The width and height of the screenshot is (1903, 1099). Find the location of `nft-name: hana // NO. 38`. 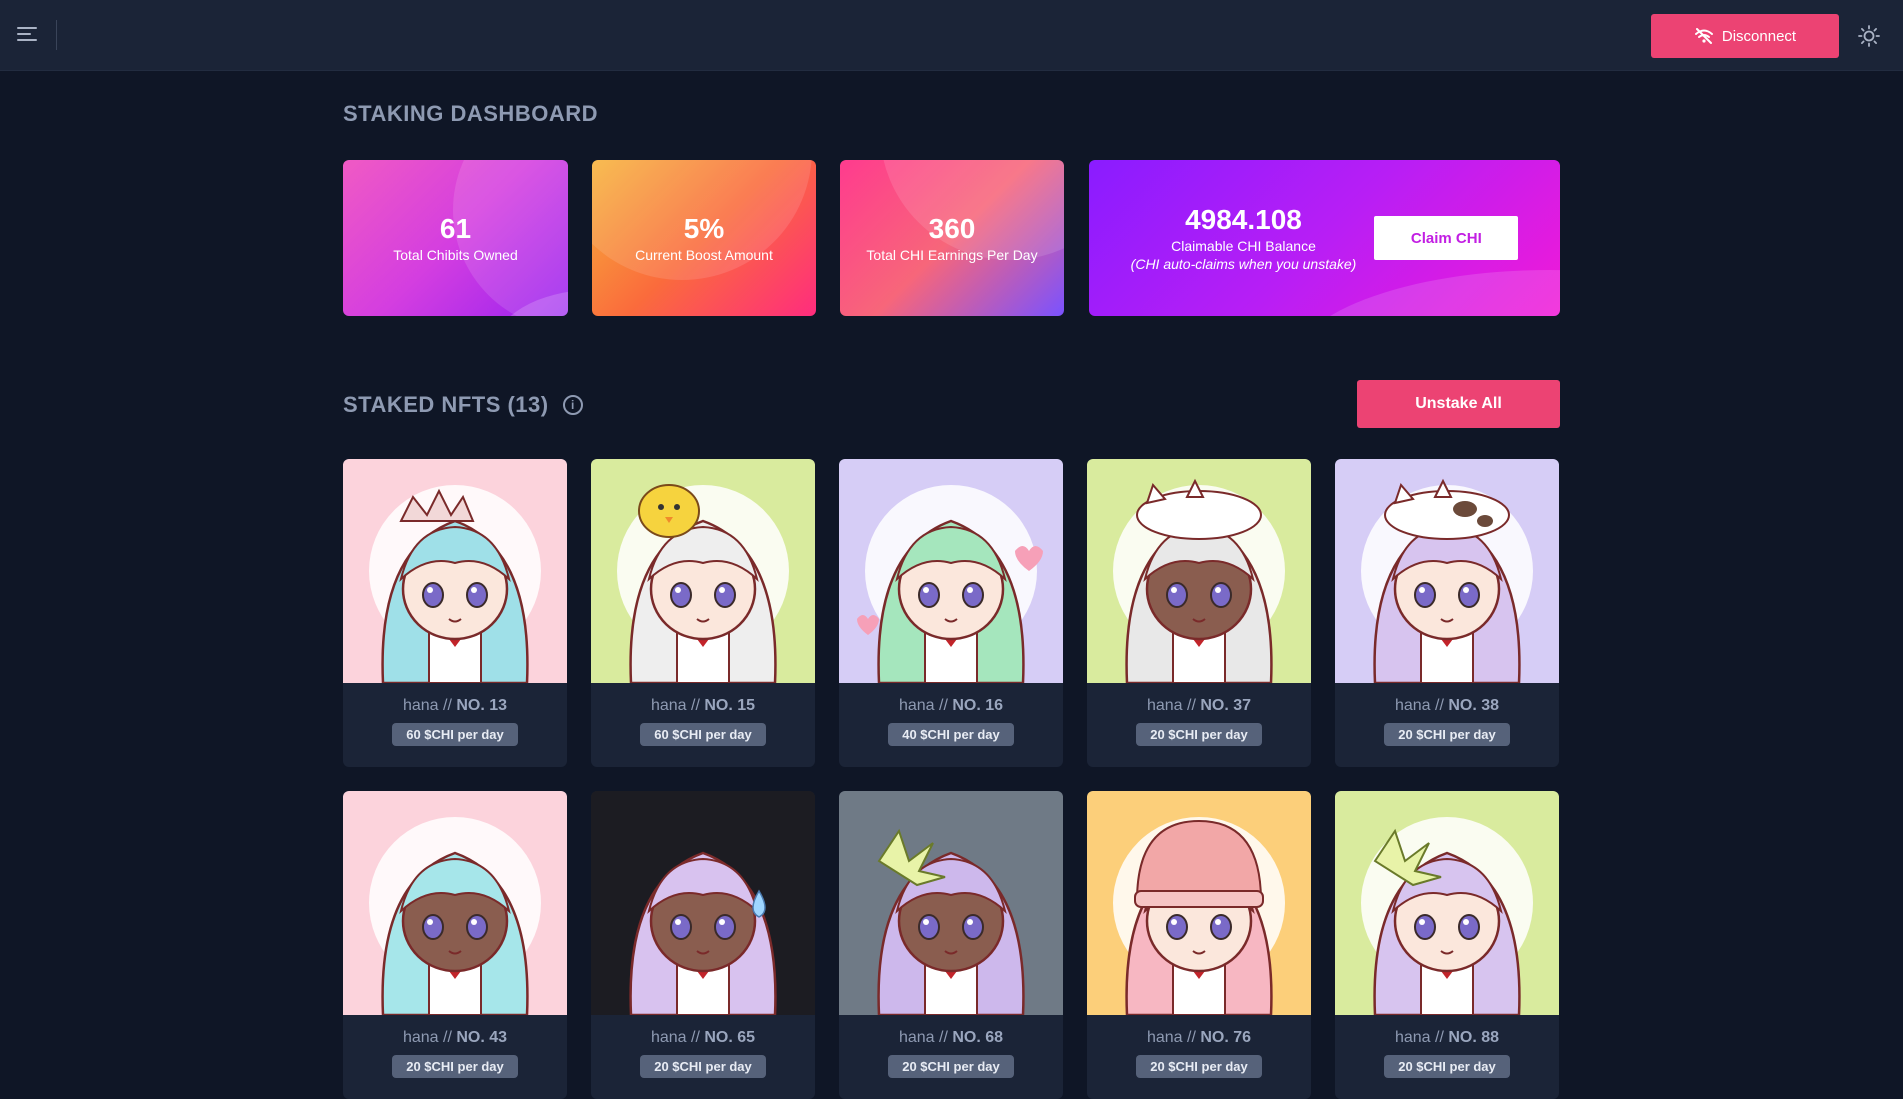

nft-name: hana // NO. 38 is located at coordinates (1447, 706).